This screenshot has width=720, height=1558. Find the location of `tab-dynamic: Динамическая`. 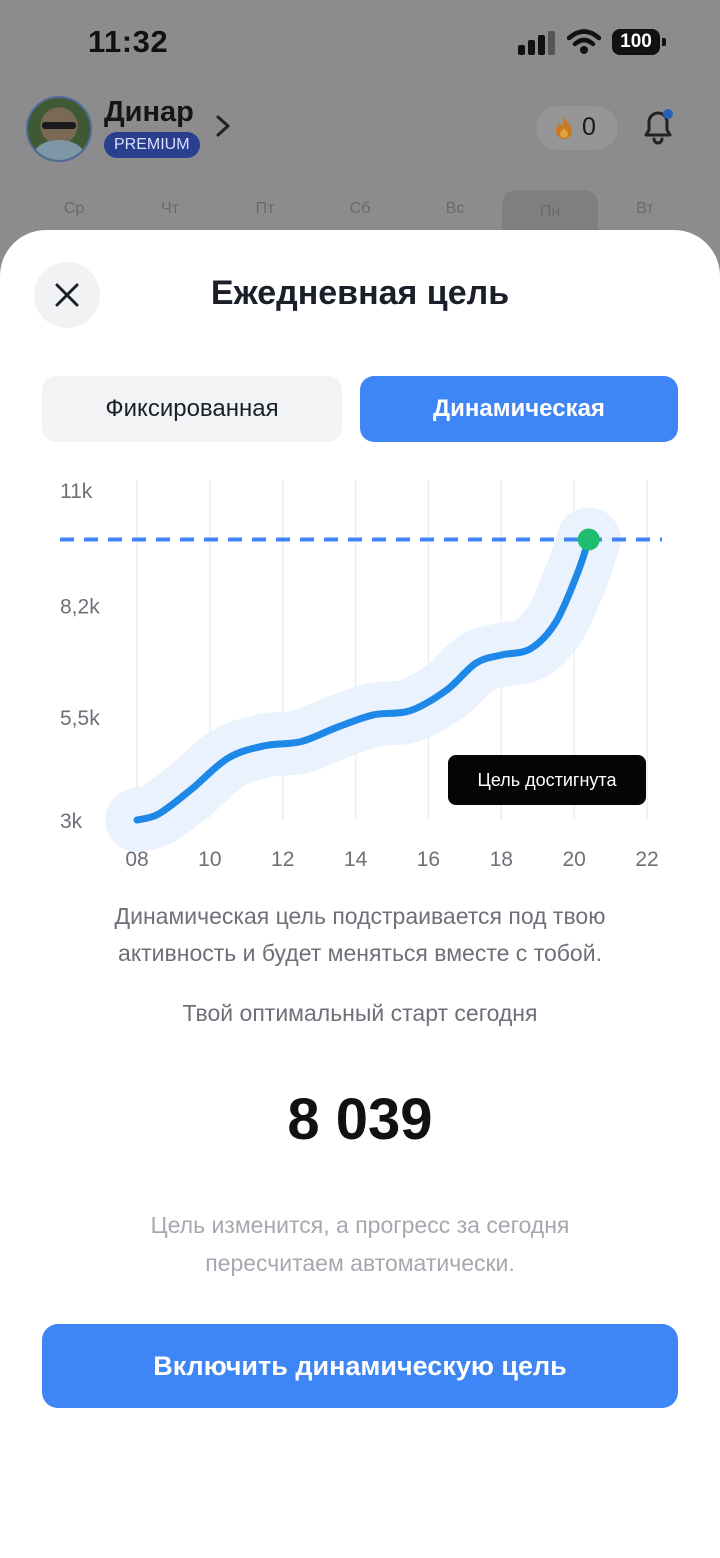

tab-dynamic: Динамическая is located at coordinates (519, 409).